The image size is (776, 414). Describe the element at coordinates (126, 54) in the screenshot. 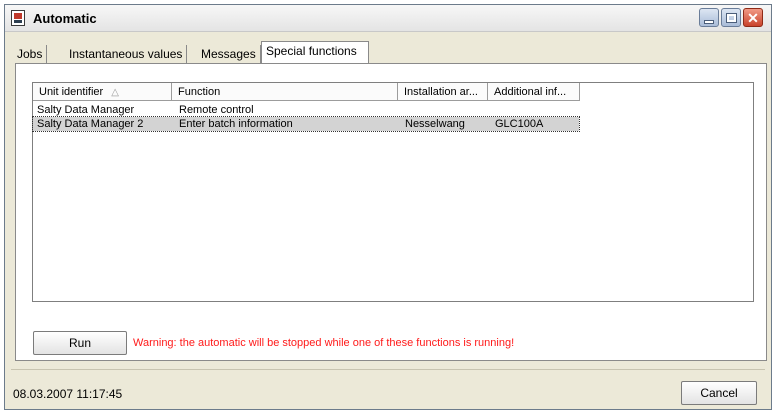

I see `tab-instantaneous-values: Instantaneous values` at that location.